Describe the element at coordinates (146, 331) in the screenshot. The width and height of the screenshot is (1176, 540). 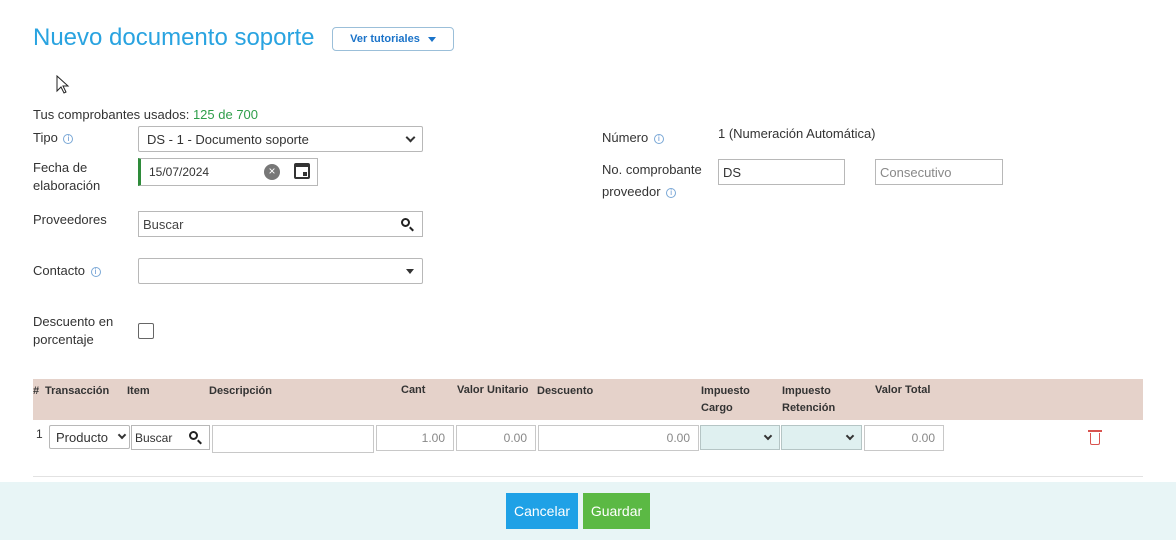
I see `descuento-checkbox` at that location.